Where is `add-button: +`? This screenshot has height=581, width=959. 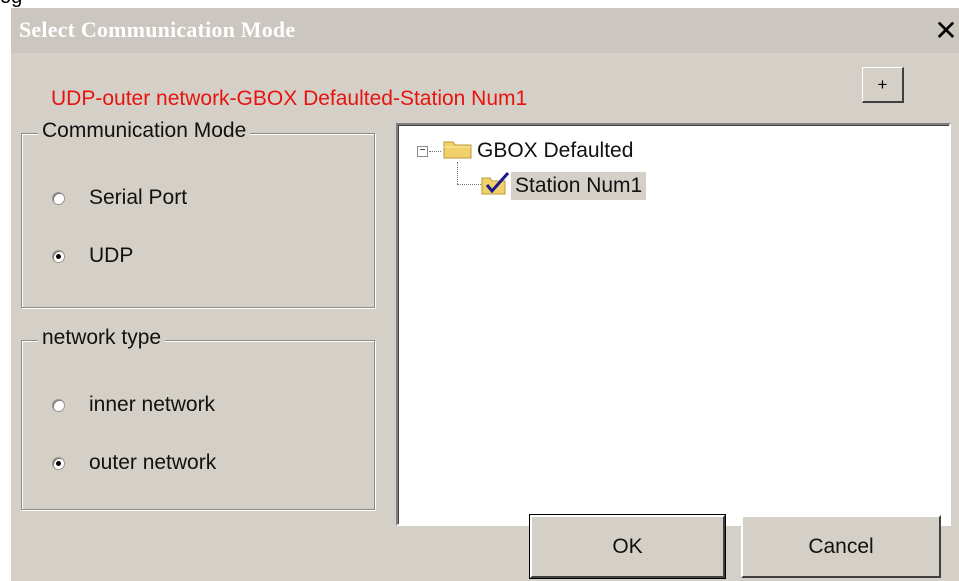
add-button: + is located at coordinates (883, 85).